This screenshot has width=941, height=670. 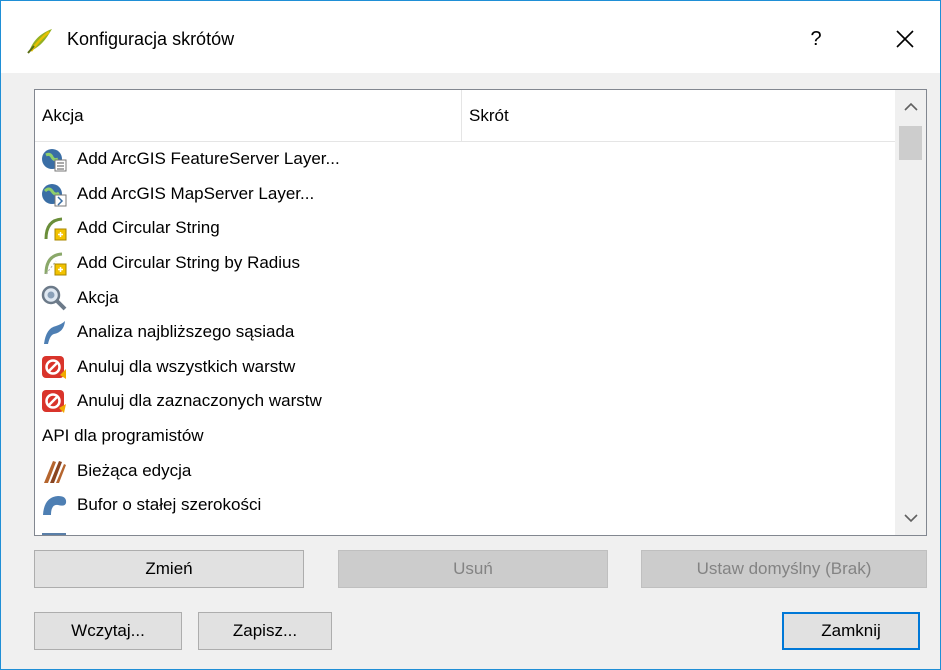 What do you see at coordinates (465, 263) in the screenshot?
I see `list-item: Add Circular String by Radius` at bounding box center [465, 263].